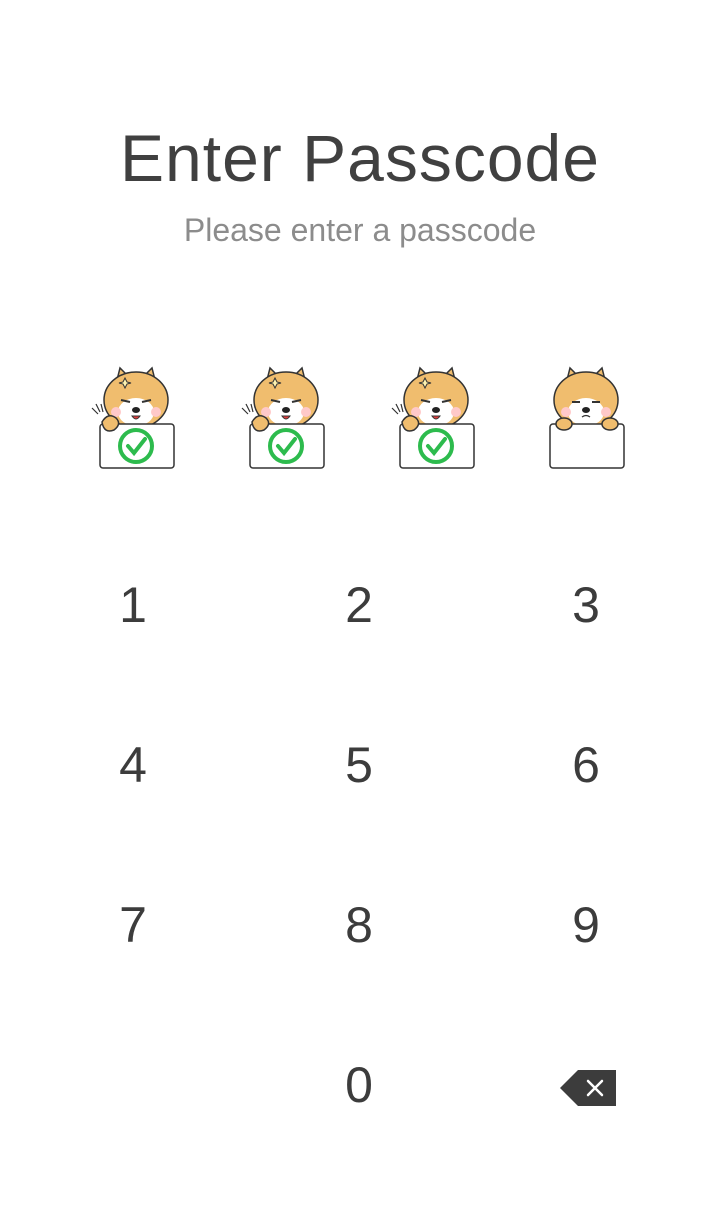  I want to click on key-0: 0, so click(359, 1085).